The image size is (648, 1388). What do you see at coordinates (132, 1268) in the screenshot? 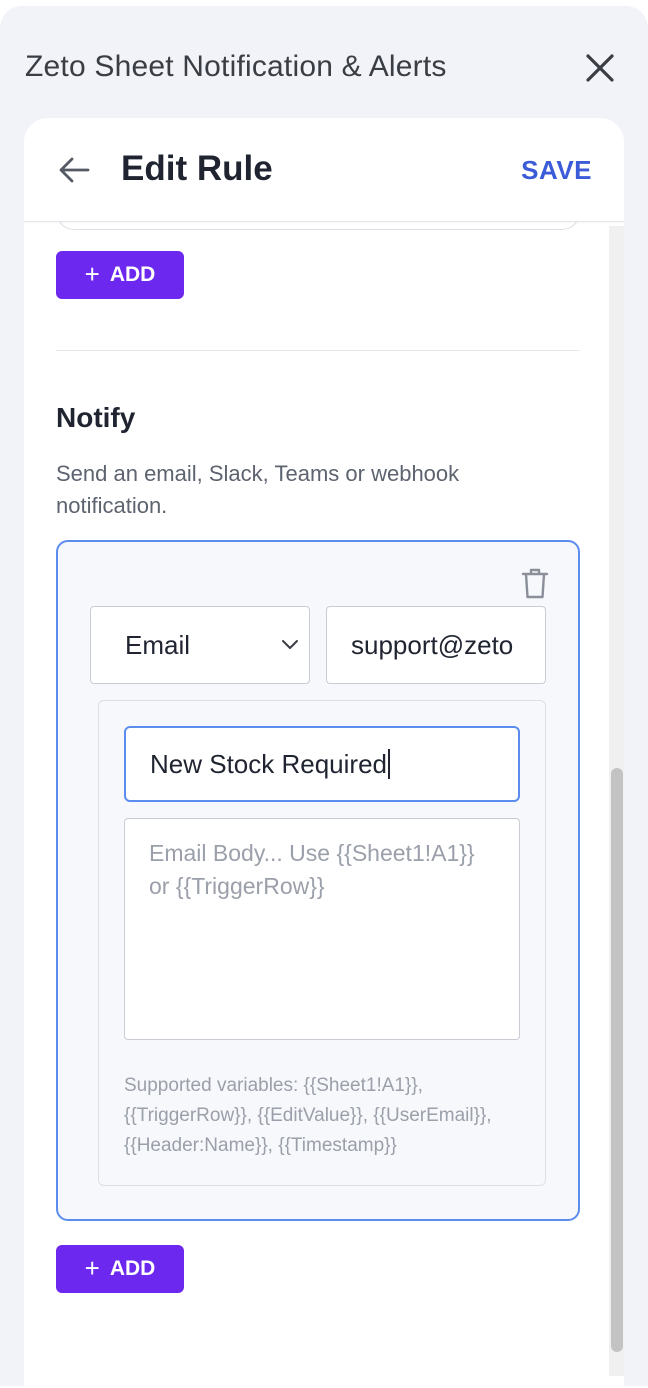
I see `add-notification-label: ADD` at bounding box center [132, 1268].